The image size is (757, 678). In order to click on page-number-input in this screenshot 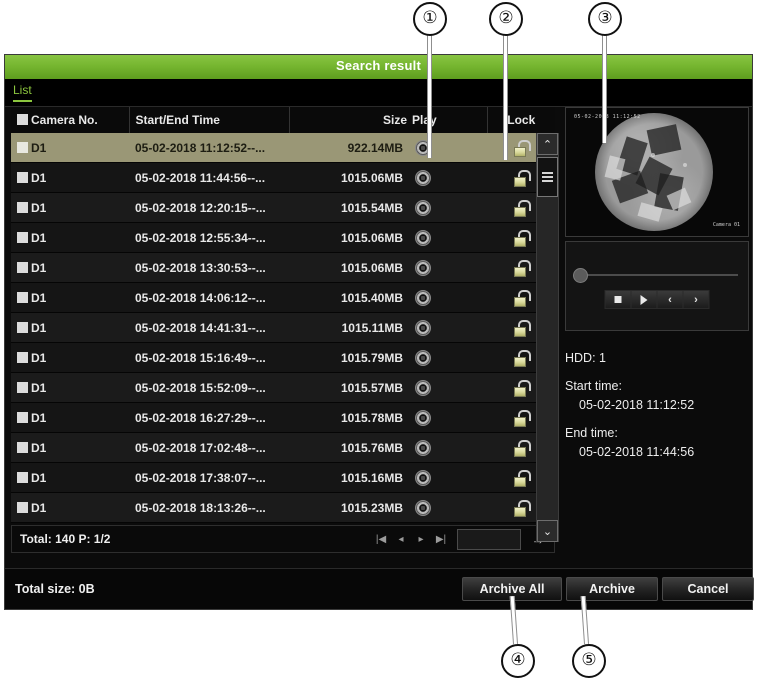, I will do `click(489, 539)`.